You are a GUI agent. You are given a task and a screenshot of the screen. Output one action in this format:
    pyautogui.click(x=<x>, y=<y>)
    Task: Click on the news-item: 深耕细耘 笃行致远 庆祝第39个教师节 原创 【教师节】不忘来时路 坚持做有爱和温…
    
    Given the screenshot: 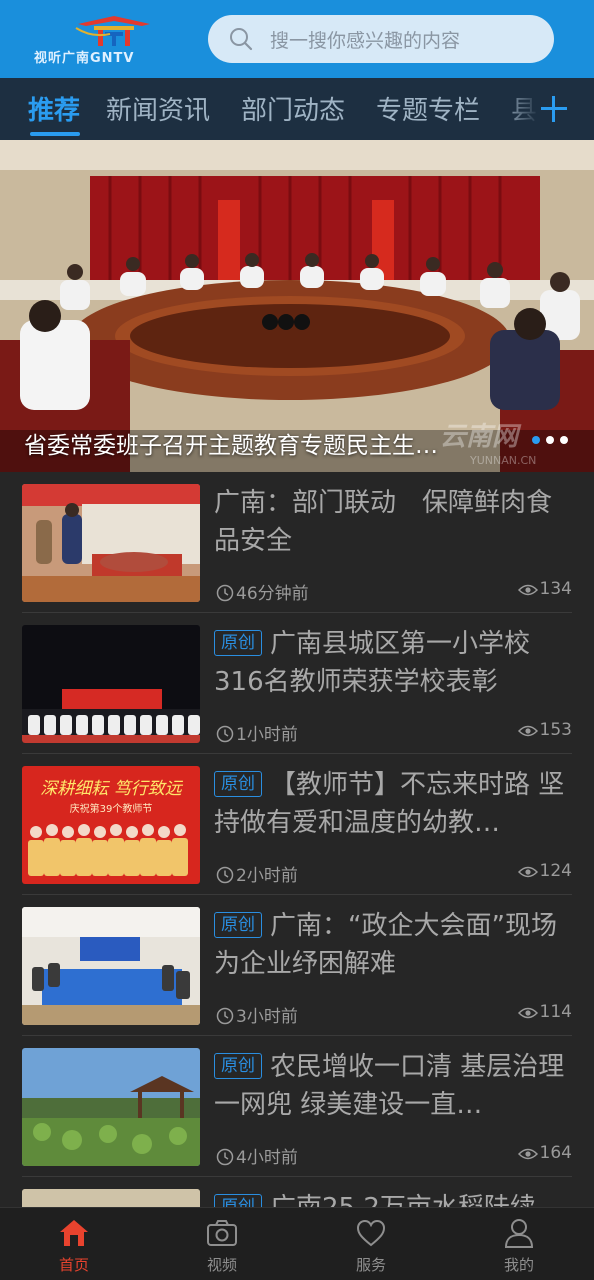 What is the action you would take?
    pyautogui.click(x=297, y=824)
    